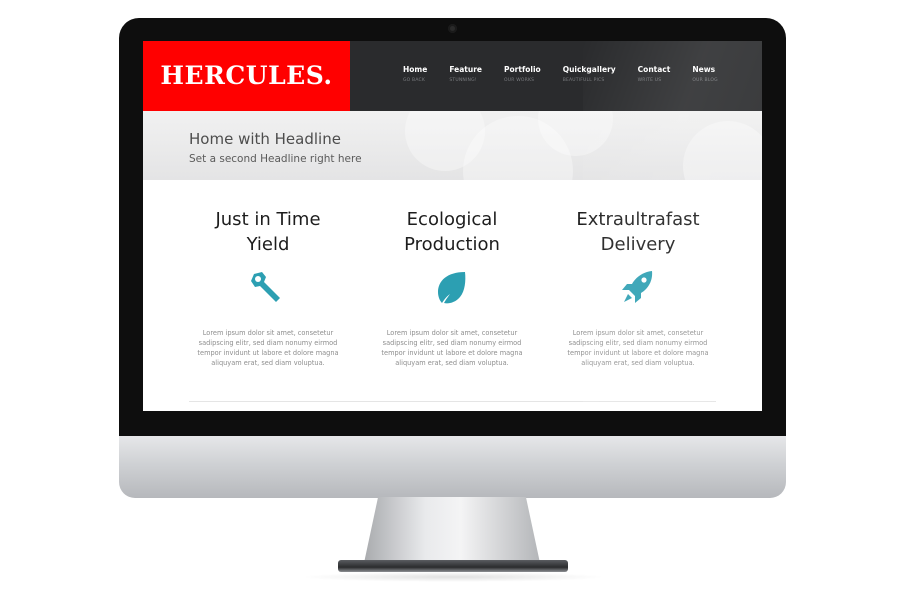  Describe the element at coordinates (452, 530) in the screenshot. I see `monitor-stand-neck` at that location.